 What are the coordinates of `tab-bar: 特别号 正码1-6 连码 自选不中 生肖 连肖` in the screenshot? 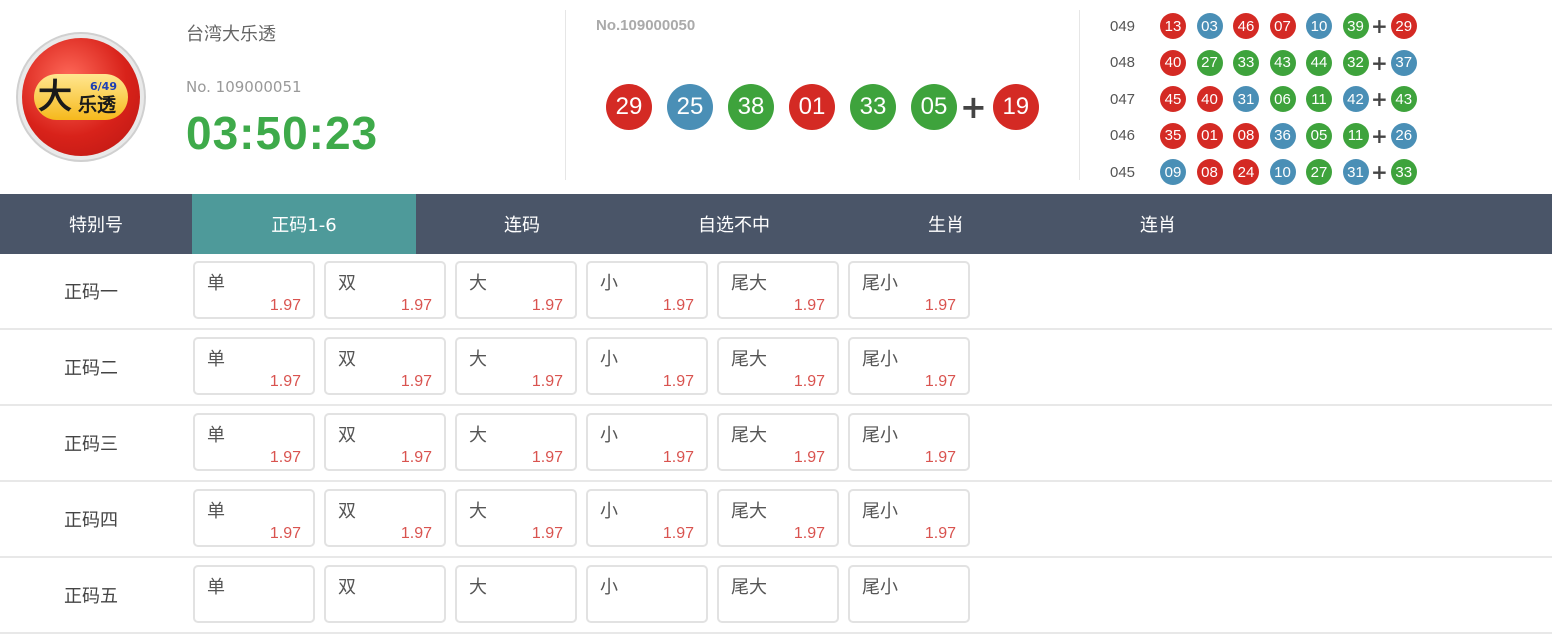 It's located at (776, 224).